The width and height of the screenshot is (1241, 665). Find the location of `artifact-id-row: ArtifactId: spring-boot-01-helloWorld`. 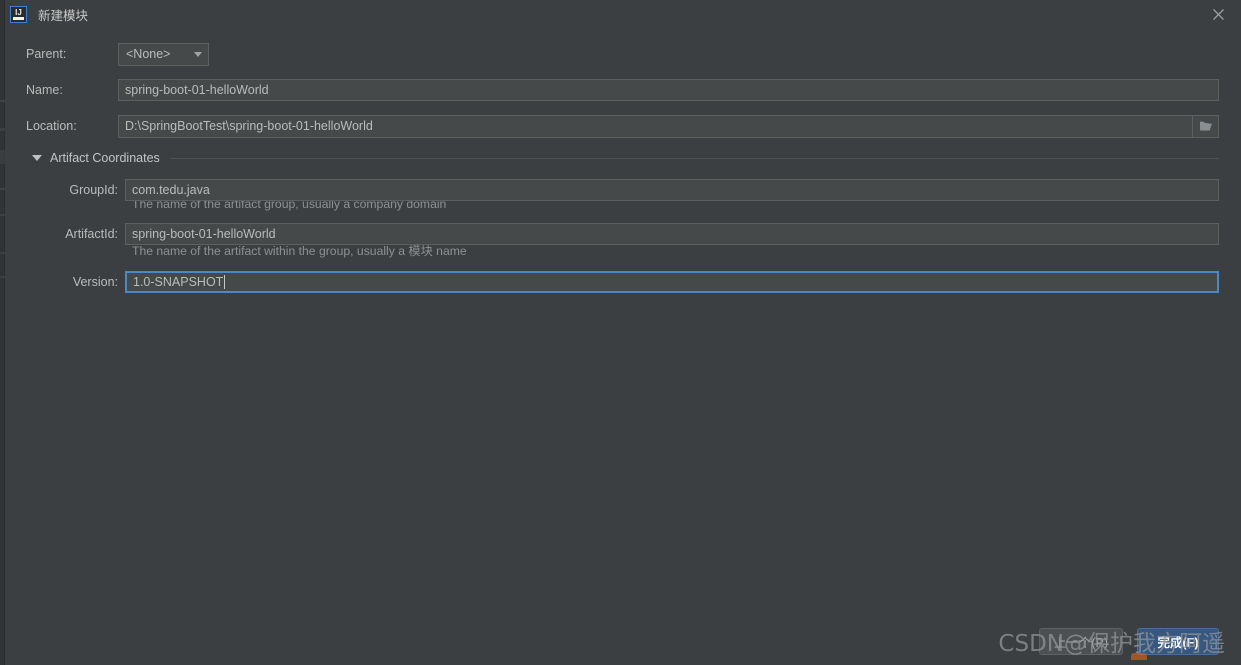

artifact-id-row: ArtifactId: spring-boot-01-helloWorld is located at coordinates (623, 234).